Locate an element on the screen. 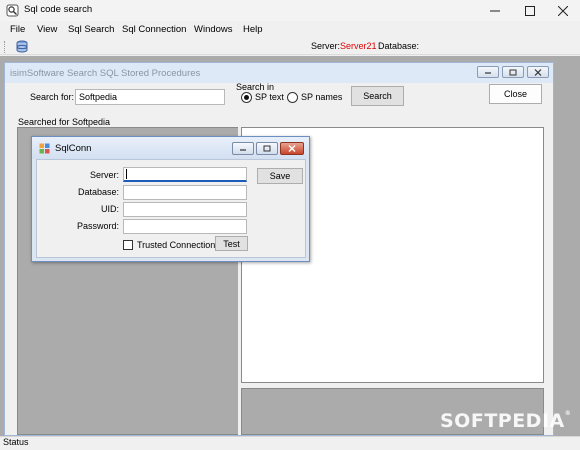 This screenshot has width=580, height=450. trusted-connection-label: Trusted Connection is located at coordinates (176, 245).